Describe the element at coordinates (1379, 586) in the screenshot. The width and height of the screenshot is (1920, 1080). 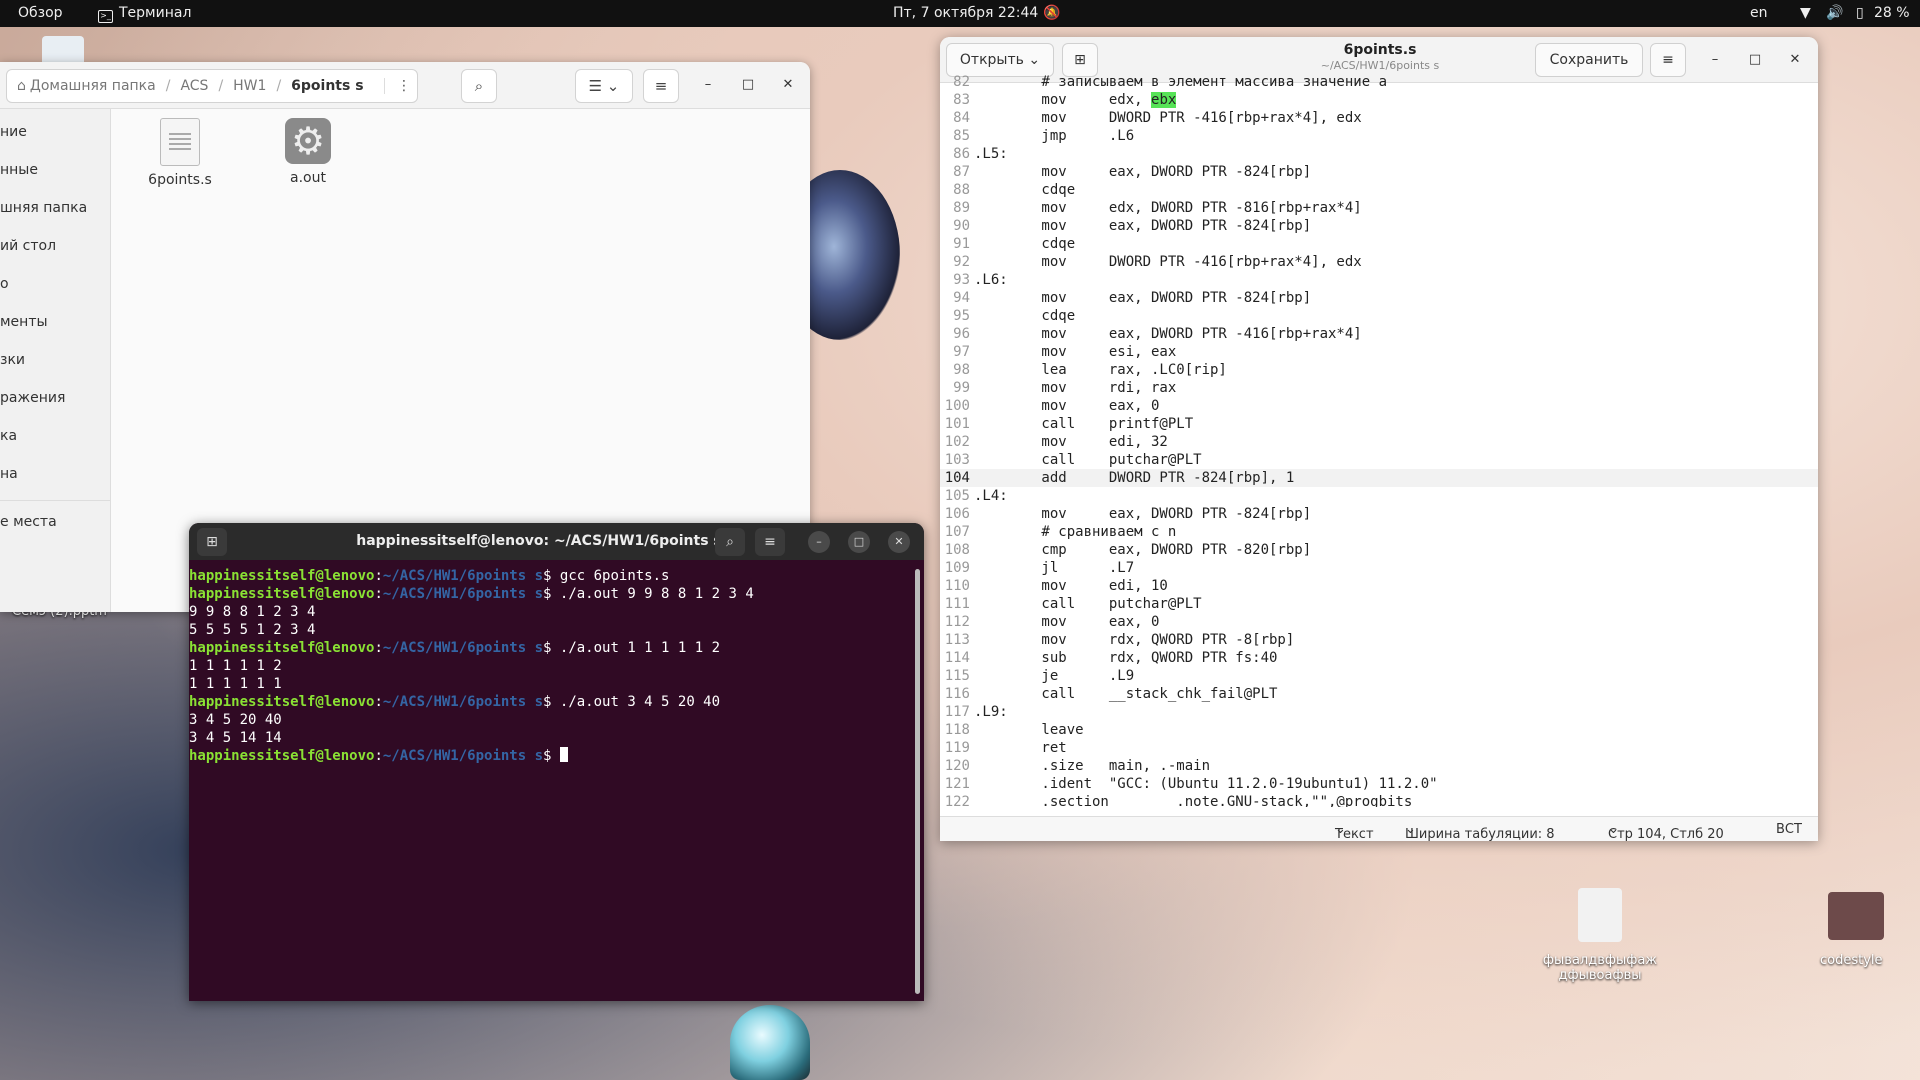
I see `code-line: 110 mov edi, 10` at that location.